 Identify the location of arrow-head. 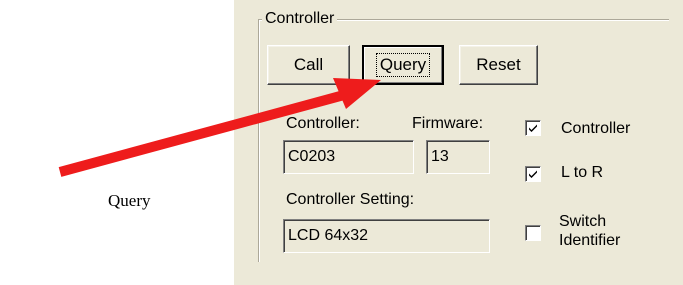
(357, 93).